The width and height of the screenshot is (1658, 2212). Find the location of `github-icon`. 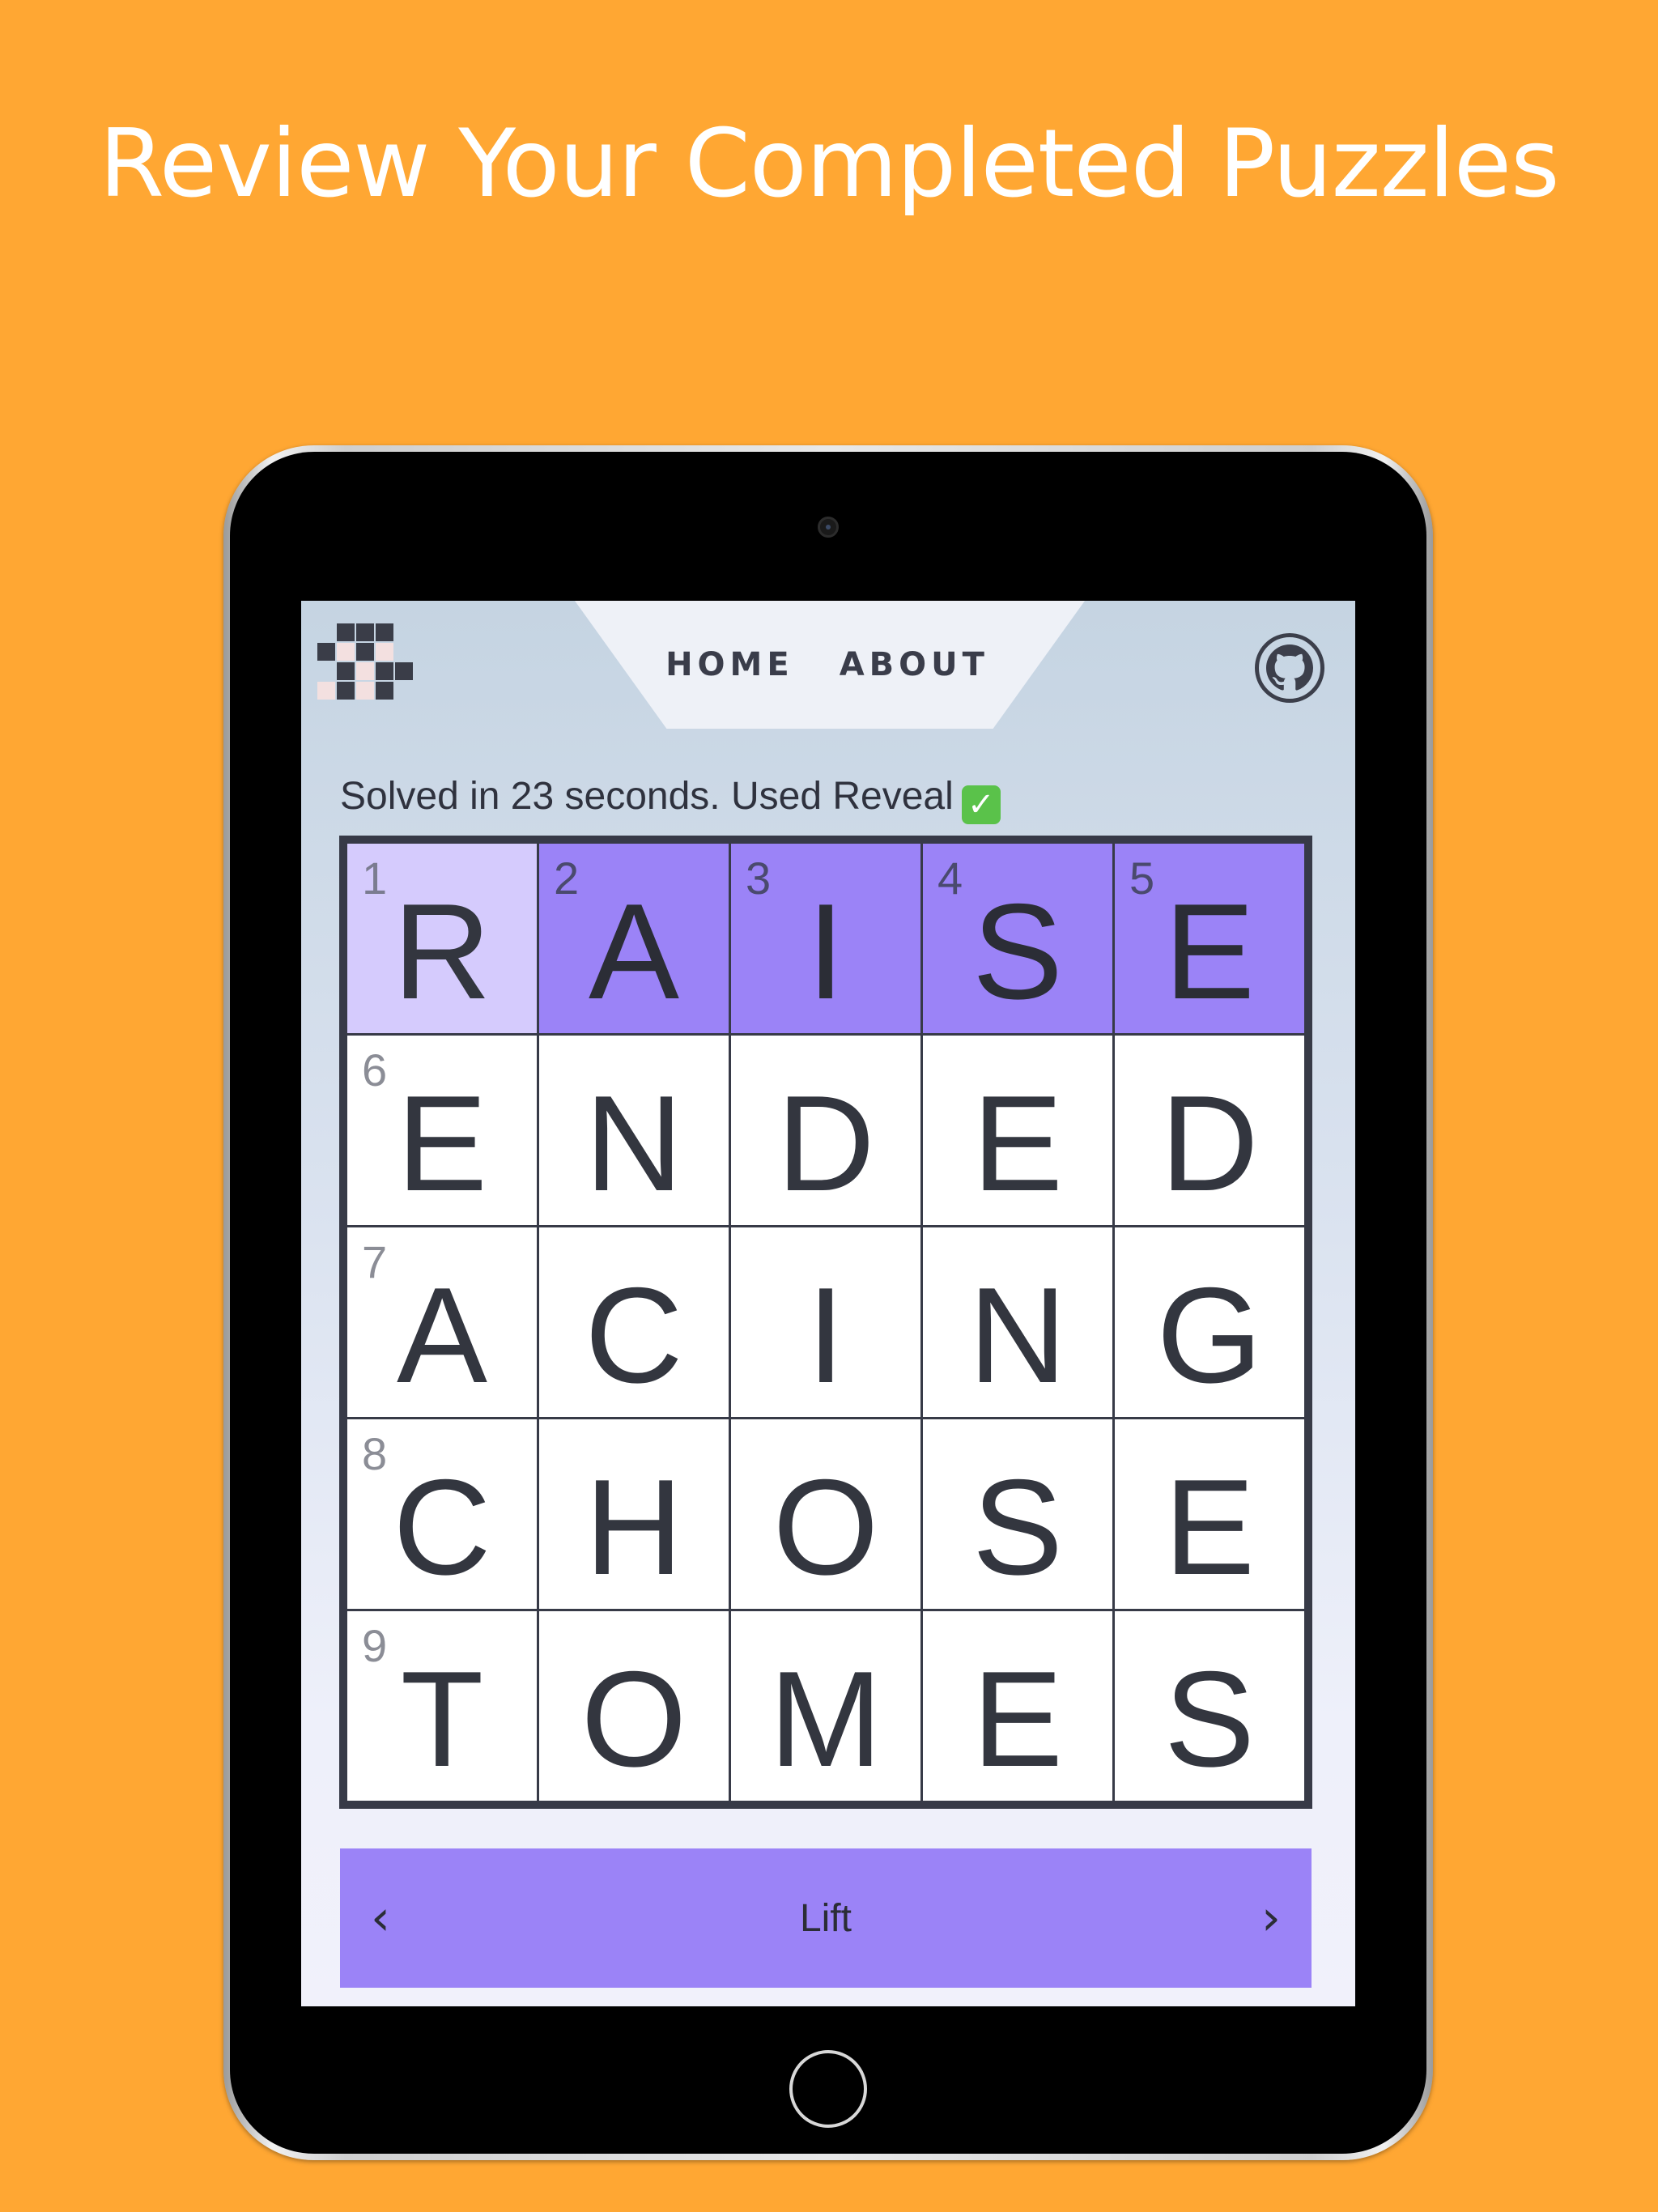

github-icon is located at coordinates (1289, 668).